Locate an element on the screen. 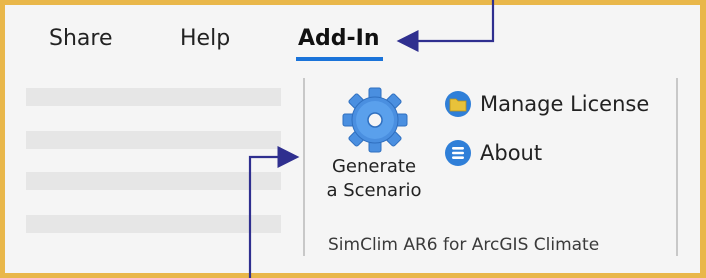  license-icon is located at coordinates (458, 104).